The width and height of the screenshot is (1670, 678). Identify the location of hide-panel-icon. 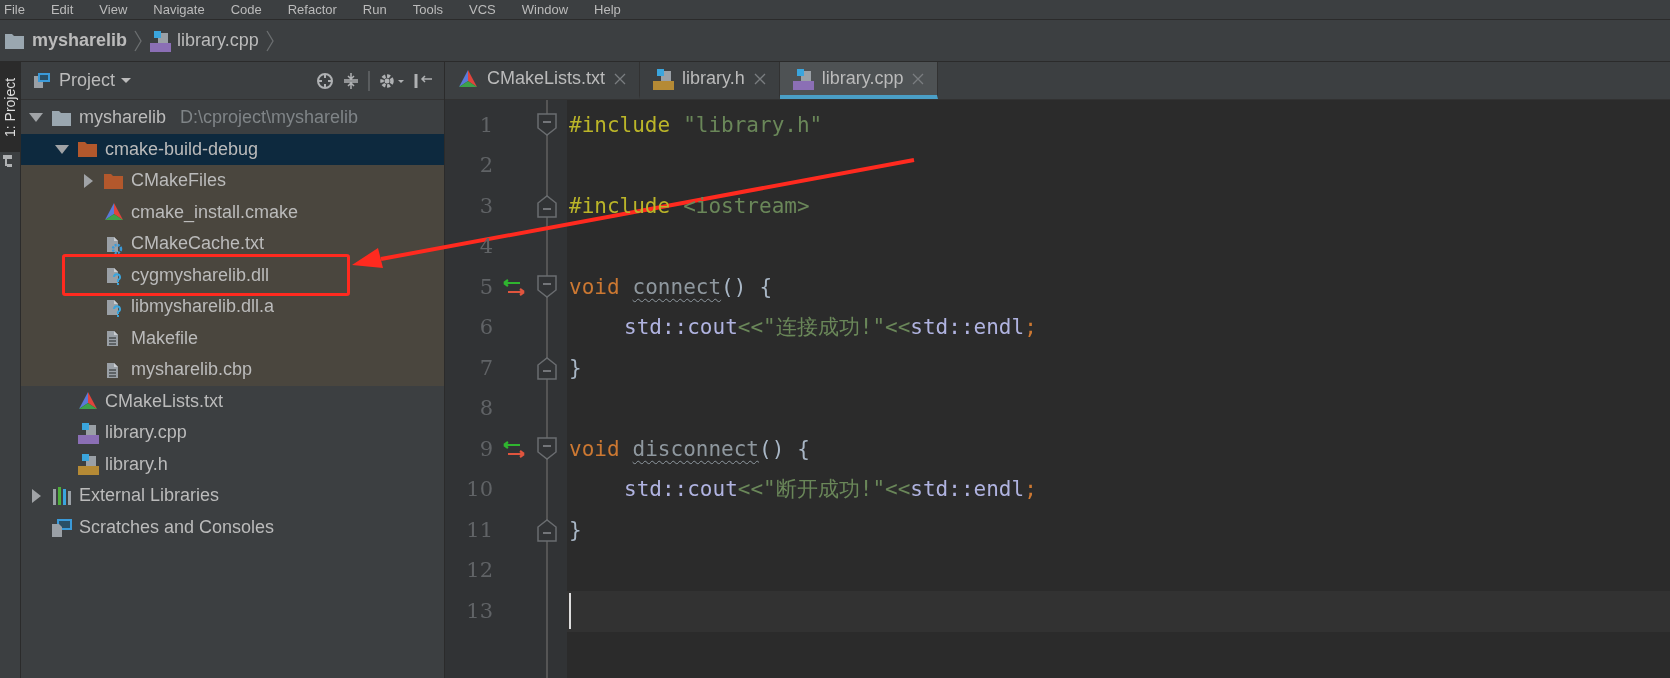
(424, 80).